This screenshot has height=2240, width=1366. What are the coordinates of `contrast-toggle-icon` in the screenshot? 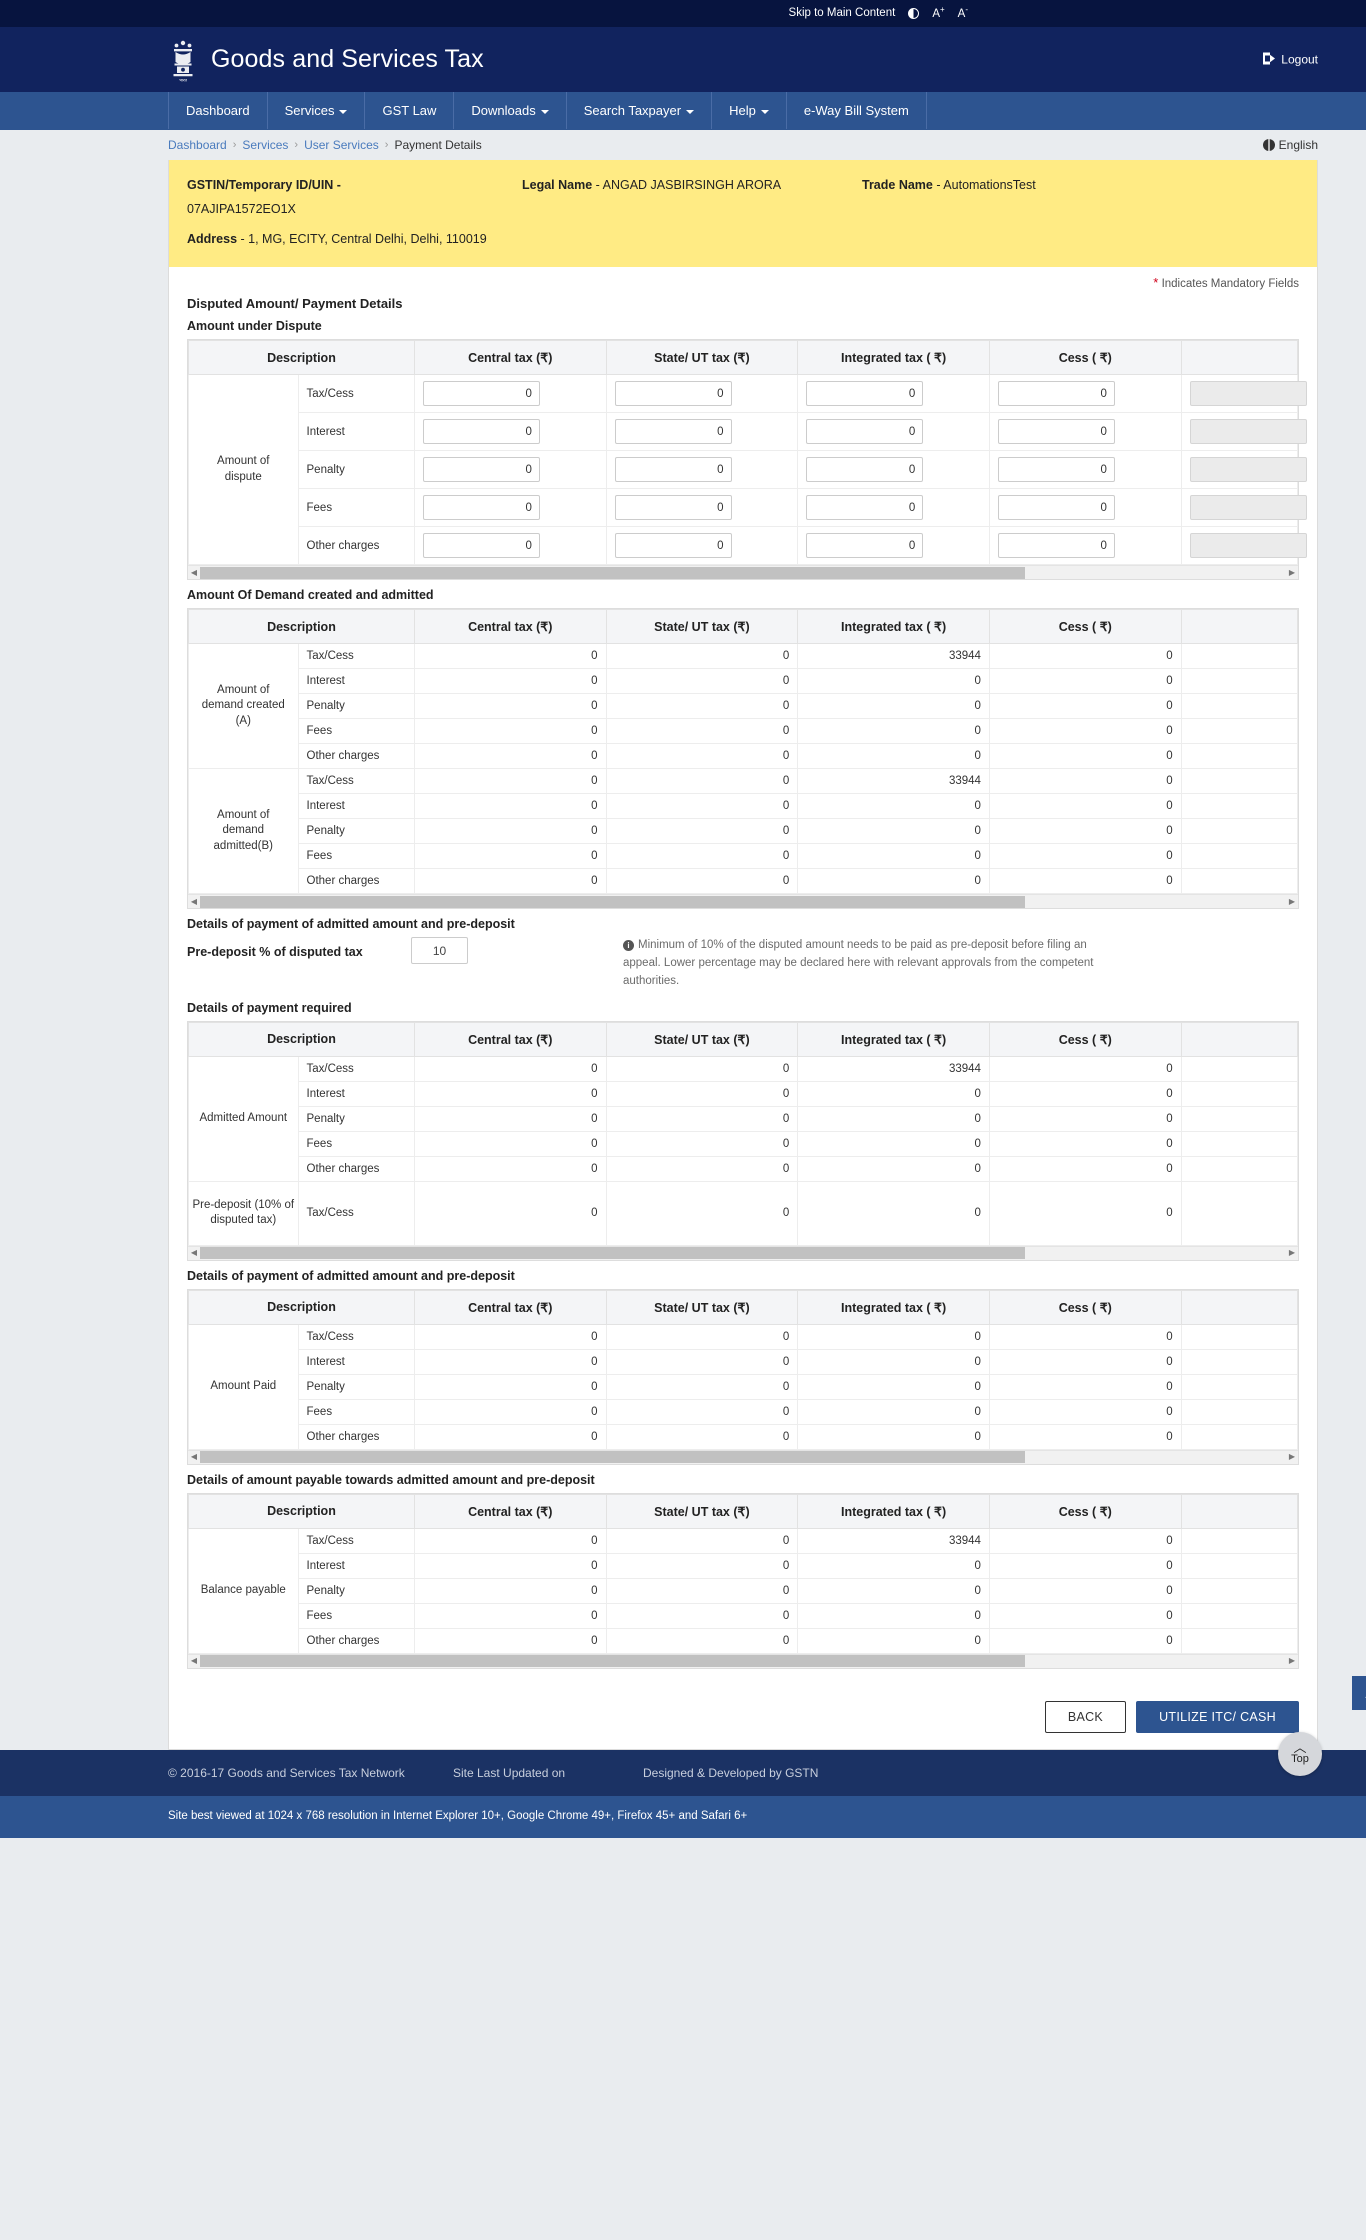 It's located at (914, 13).